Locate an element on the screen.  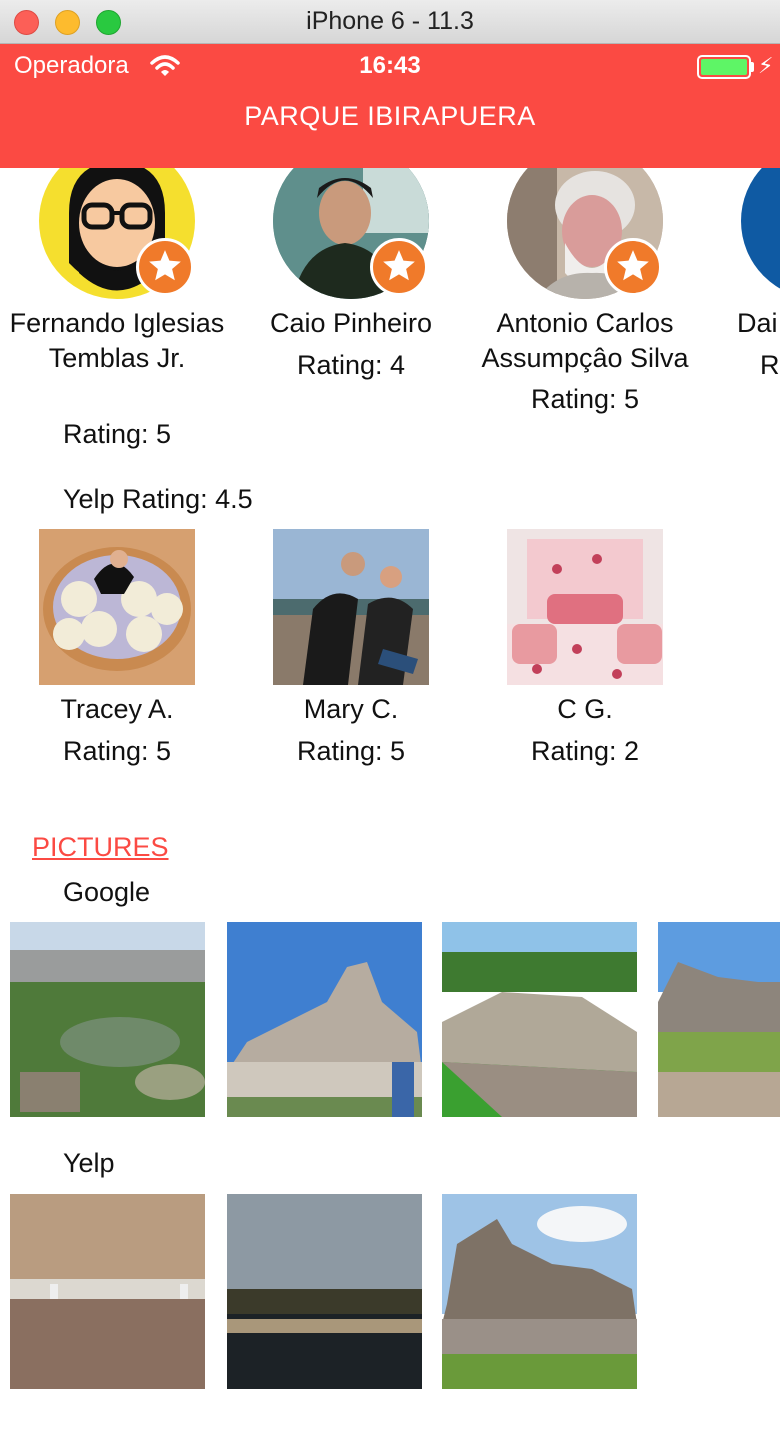
pictures-link: PICTURES is located at coordinates (100, 847).